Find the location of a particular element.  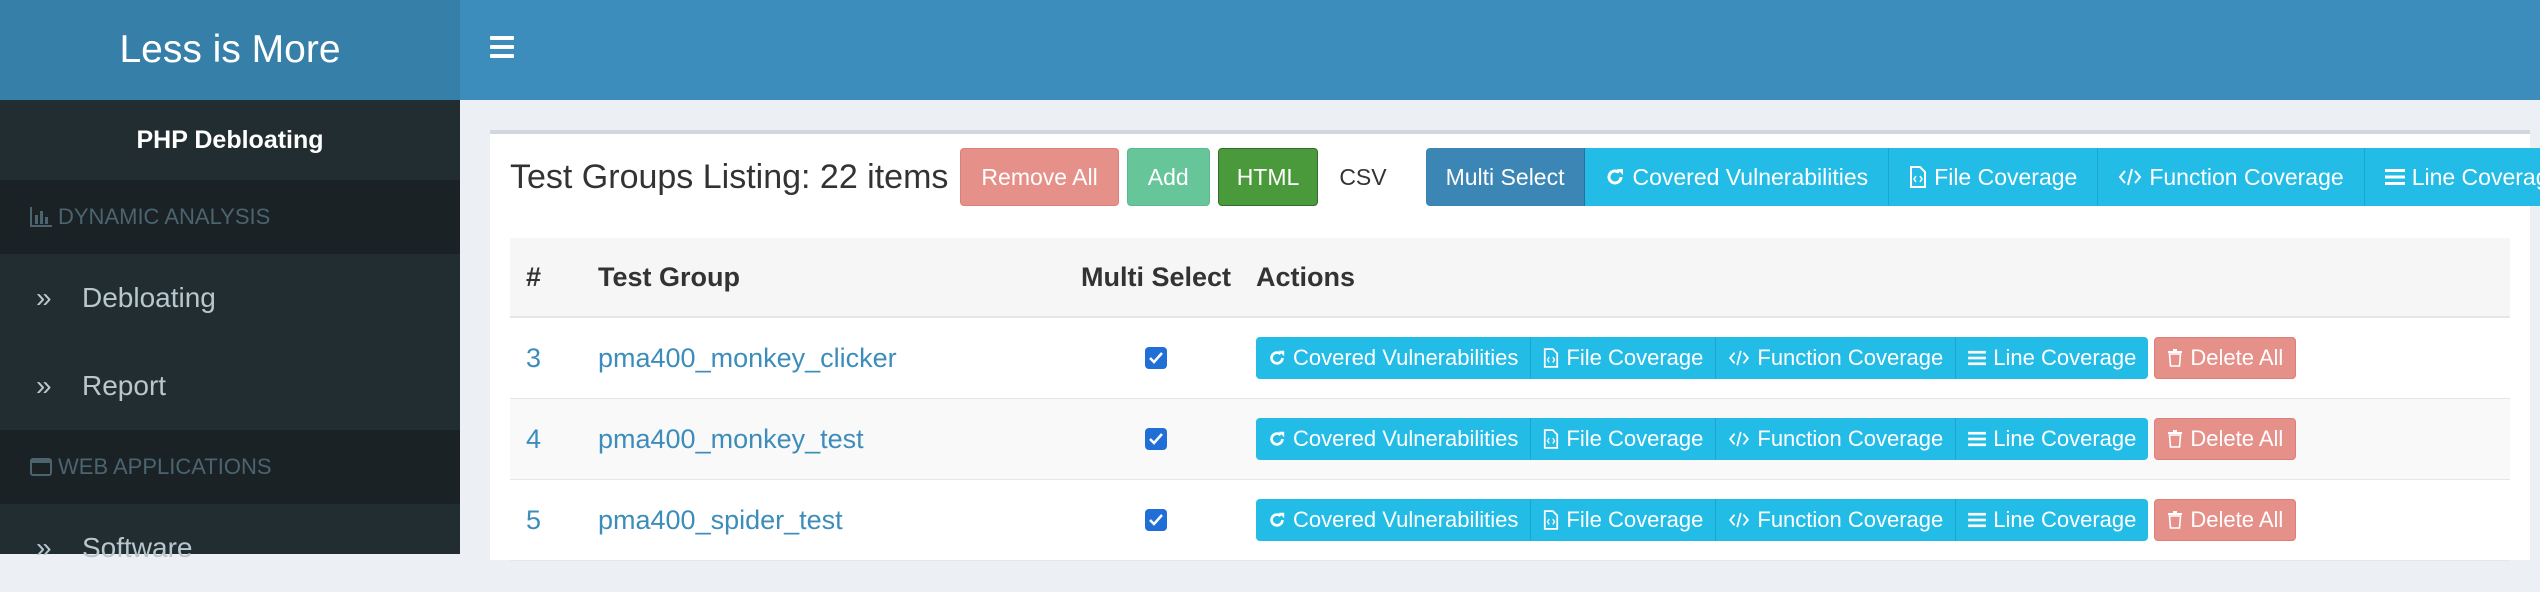

sidebar-item-label: Report is located at coordinates (124, 385).